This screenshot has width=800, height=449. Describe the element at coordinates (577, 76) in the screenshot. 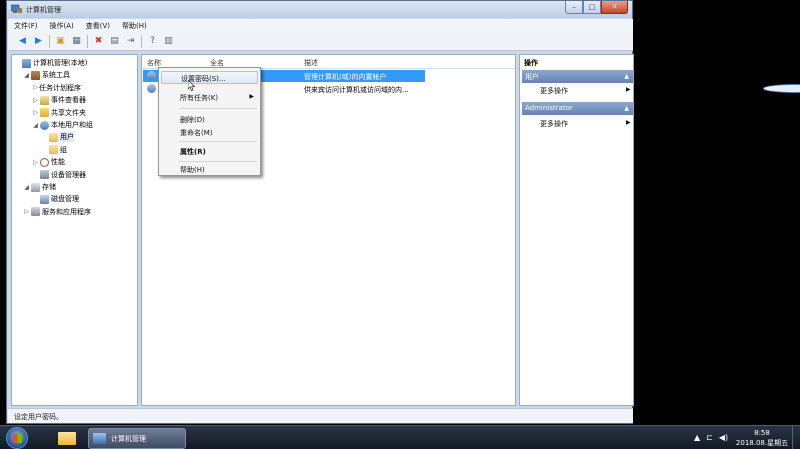

I see `actions-section-users: 用户 ▲` at that location.